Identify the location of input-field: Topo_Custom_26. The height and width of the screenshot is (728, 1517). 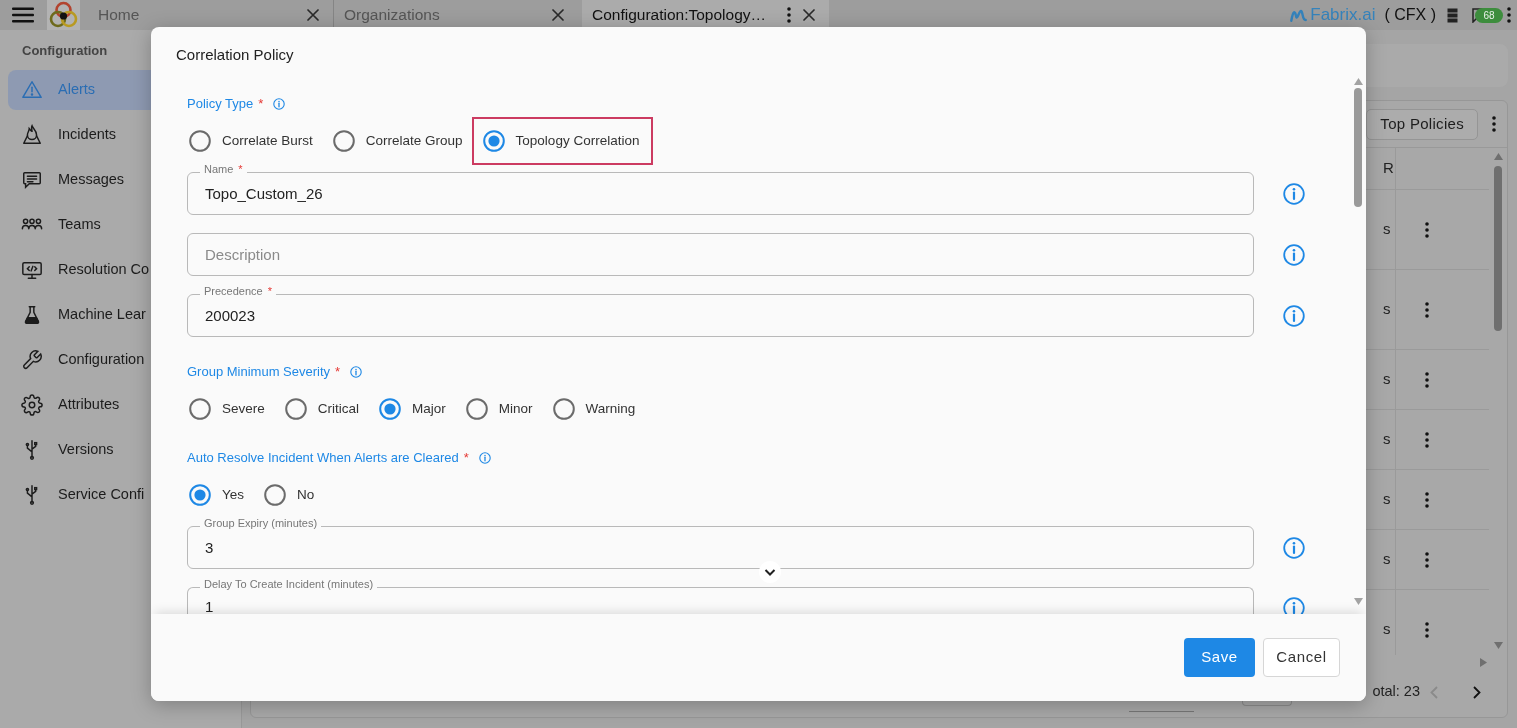
(720, 193).